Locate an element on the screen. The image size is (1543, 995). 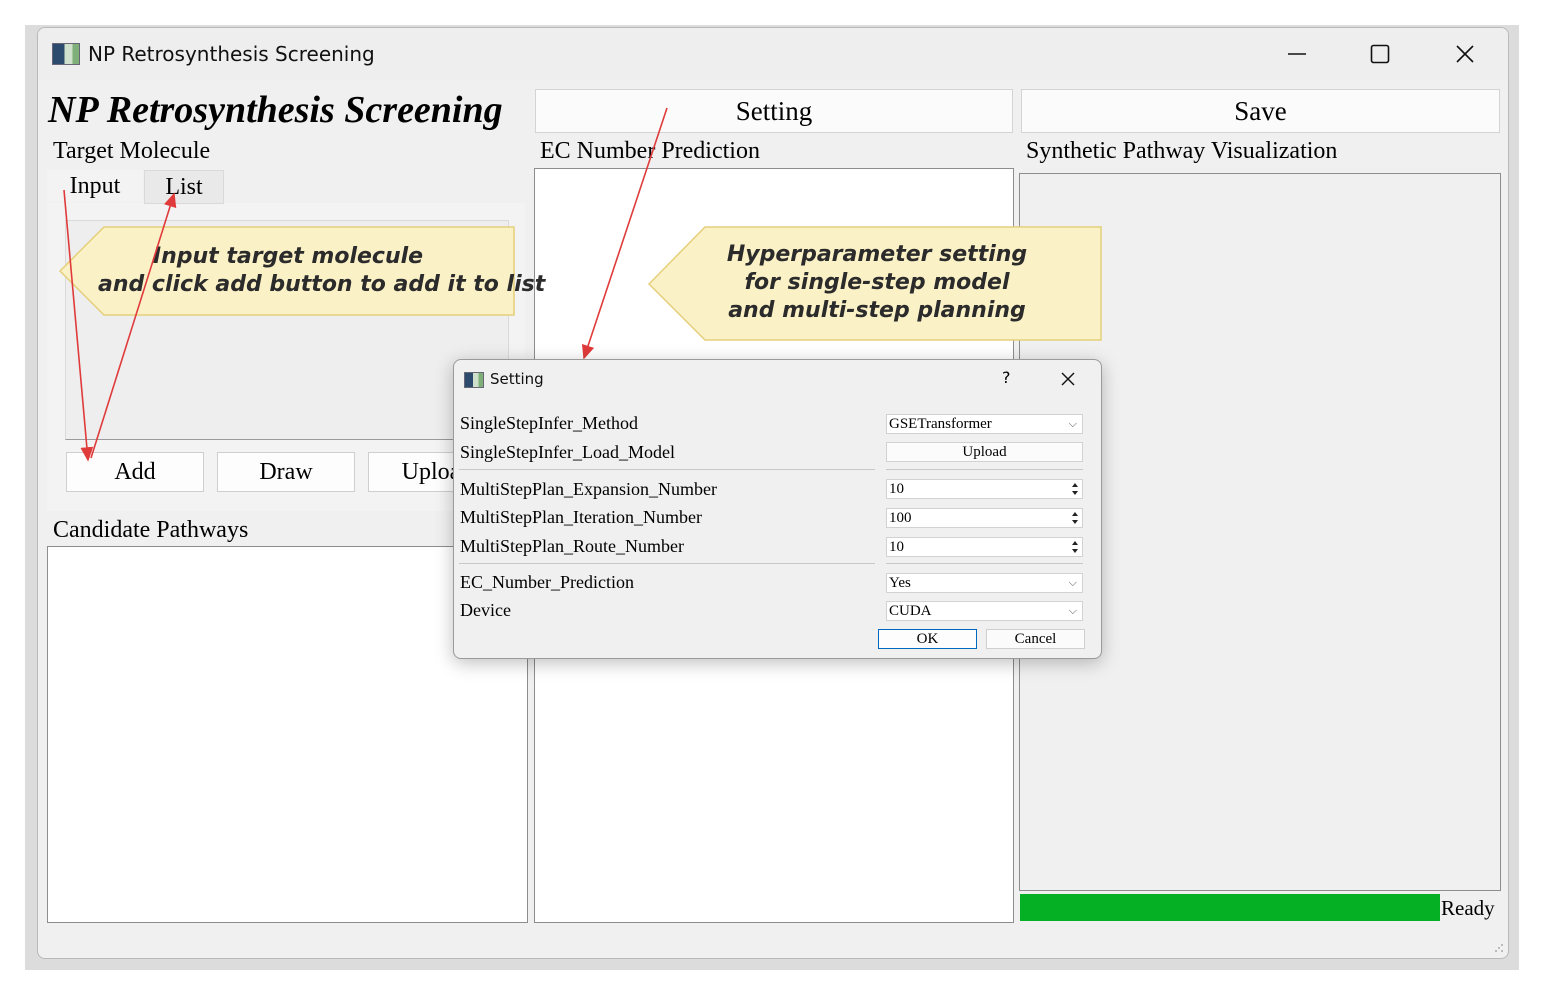
add-button: Add is located at coordinates (135, 472).